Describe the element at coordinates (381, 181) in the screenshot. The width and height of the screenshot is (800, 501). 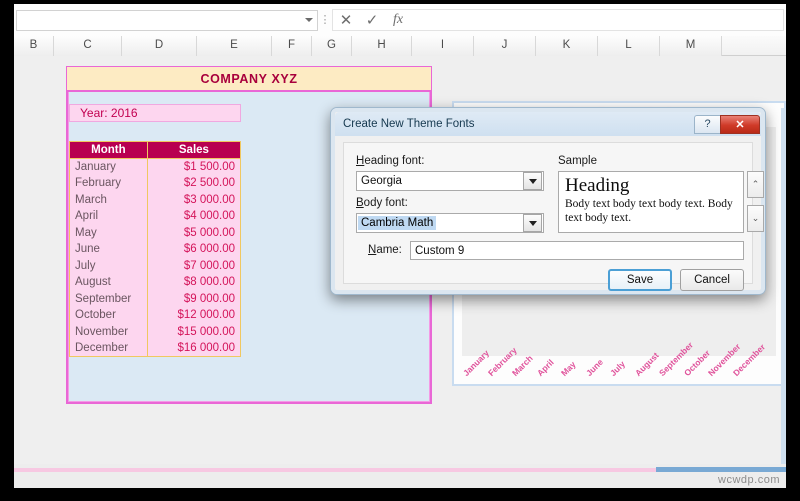
I see `heading-font-value: Georgia` at that location.